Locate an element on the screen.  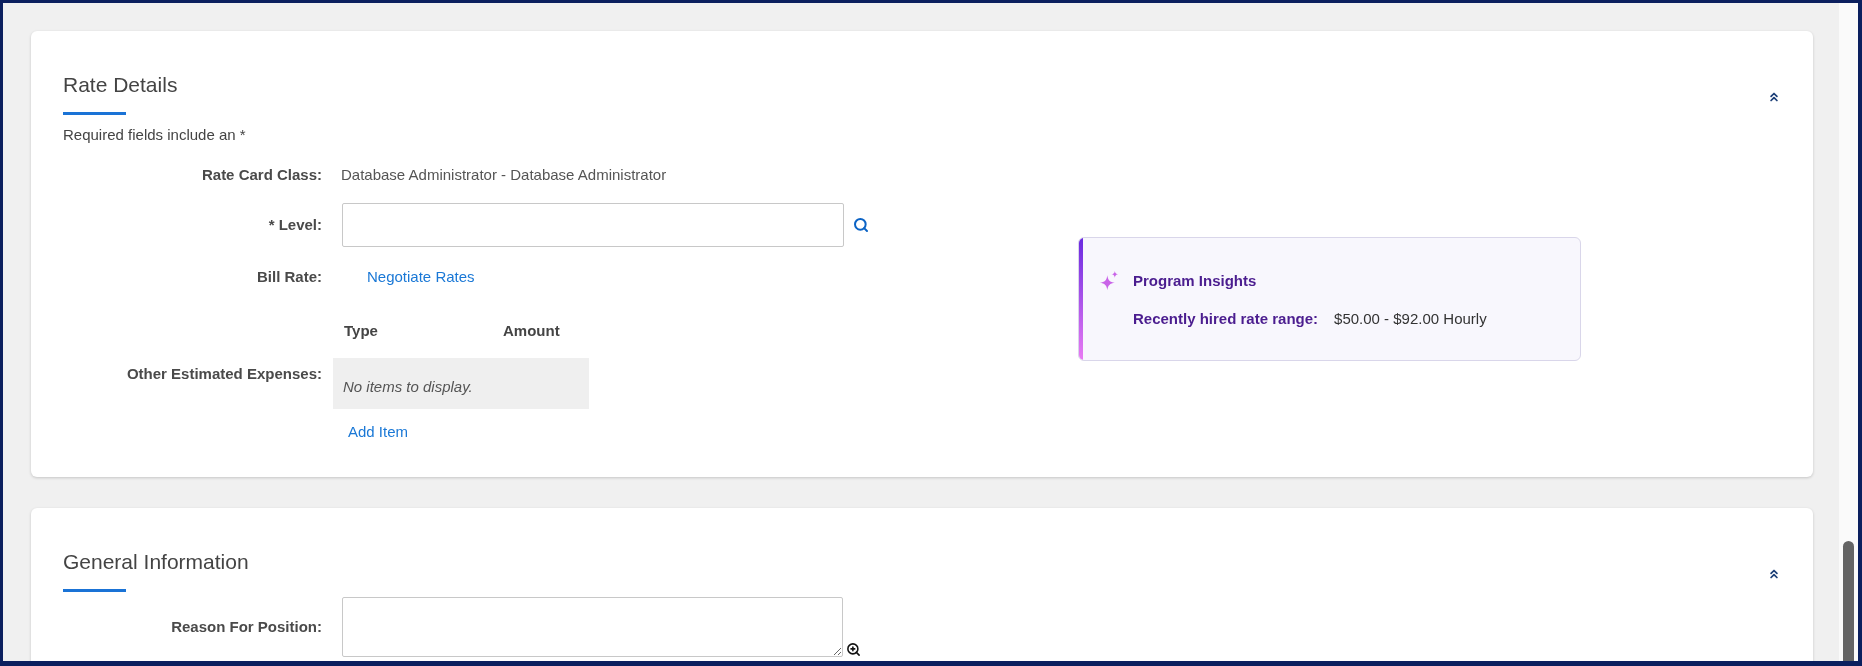
zoom-in-icon is located at coordinates (853, 649).